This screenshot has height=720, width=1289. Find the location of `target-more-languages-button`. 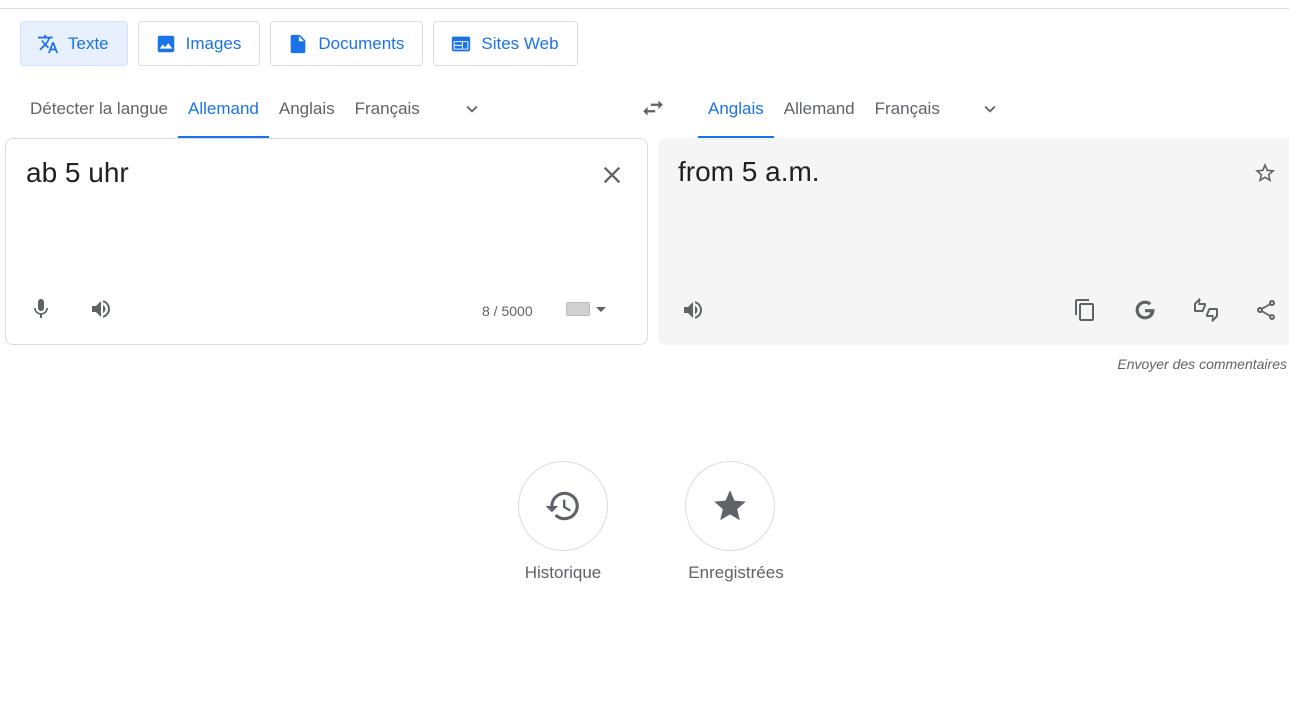

target-more-languages-button is located at coordinates (990, 109).